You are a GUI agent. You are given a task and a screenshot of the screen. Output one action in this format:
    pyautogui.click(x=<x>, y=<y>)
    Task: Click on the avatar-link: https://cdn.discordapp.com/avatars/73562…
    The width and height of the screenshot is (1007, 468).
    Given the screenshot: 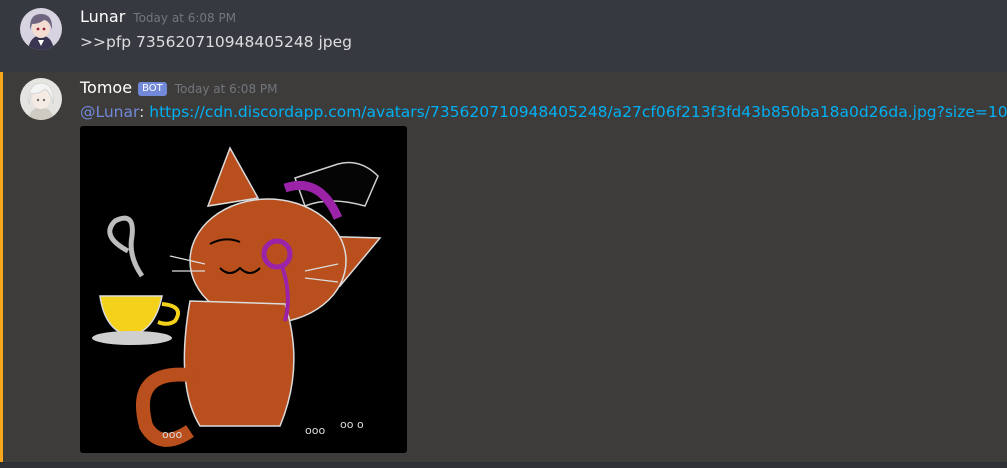 What is the action you would take?
    pyautogui.click(x=578, y=112)
    